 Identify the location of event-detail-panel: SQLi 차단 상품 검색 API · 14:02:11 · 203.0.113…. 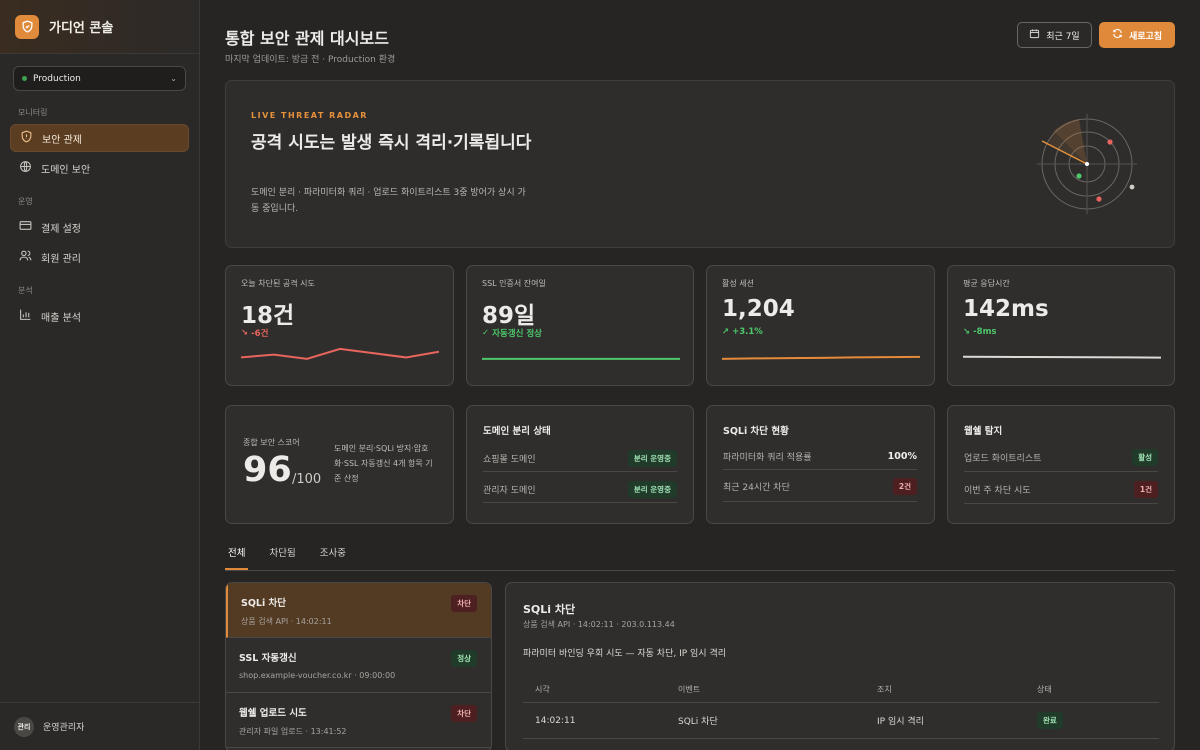
(840, 666).